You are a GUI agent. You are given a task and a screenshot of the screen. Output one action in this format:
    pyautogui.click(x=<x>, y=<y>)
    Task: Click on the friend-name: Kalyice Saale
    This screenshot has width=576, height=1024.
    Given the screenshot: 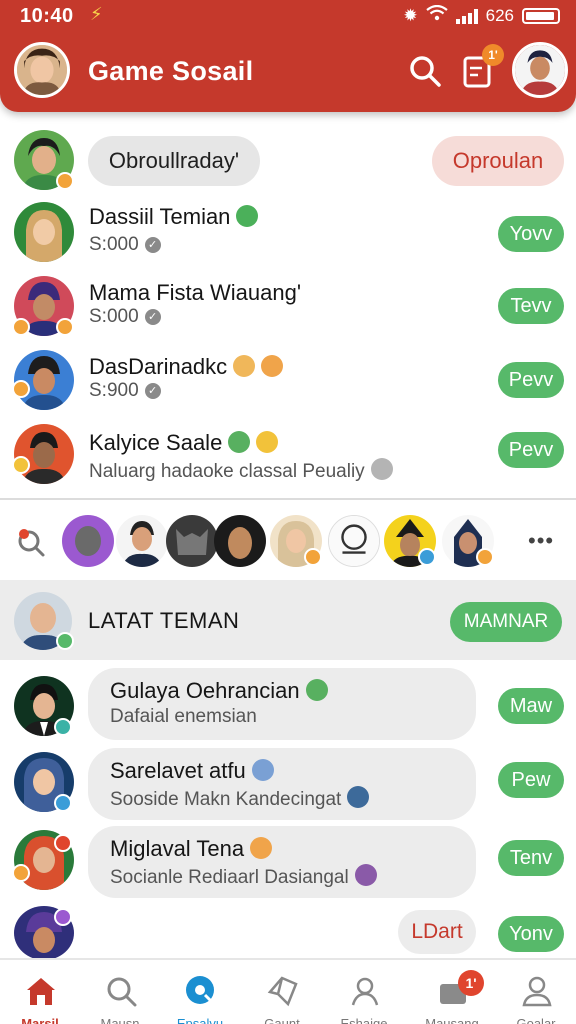 What is the action you would take?
    pyautogui.click(x=156, y=442)
    